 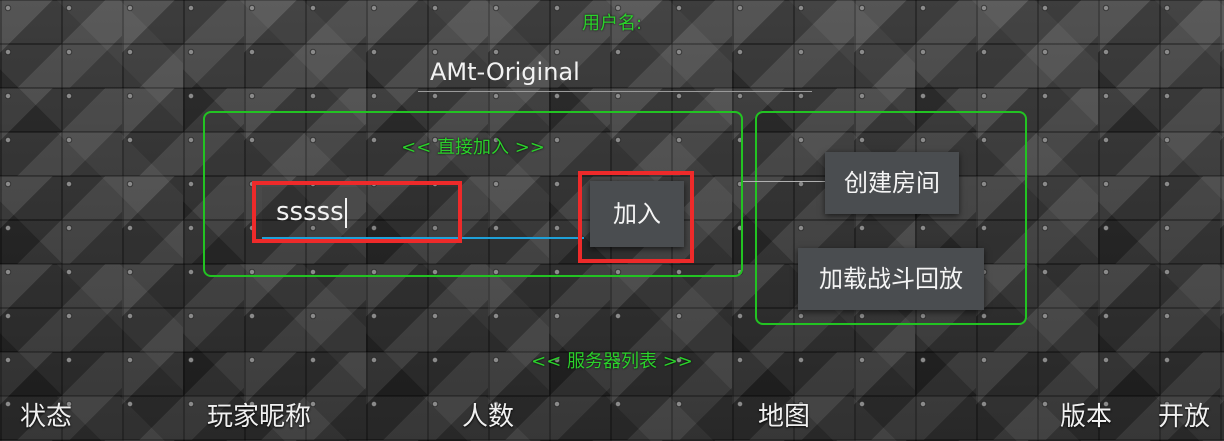 I want to click on column-header-nickname: 玩家昵称, so click(x=259, y=414).